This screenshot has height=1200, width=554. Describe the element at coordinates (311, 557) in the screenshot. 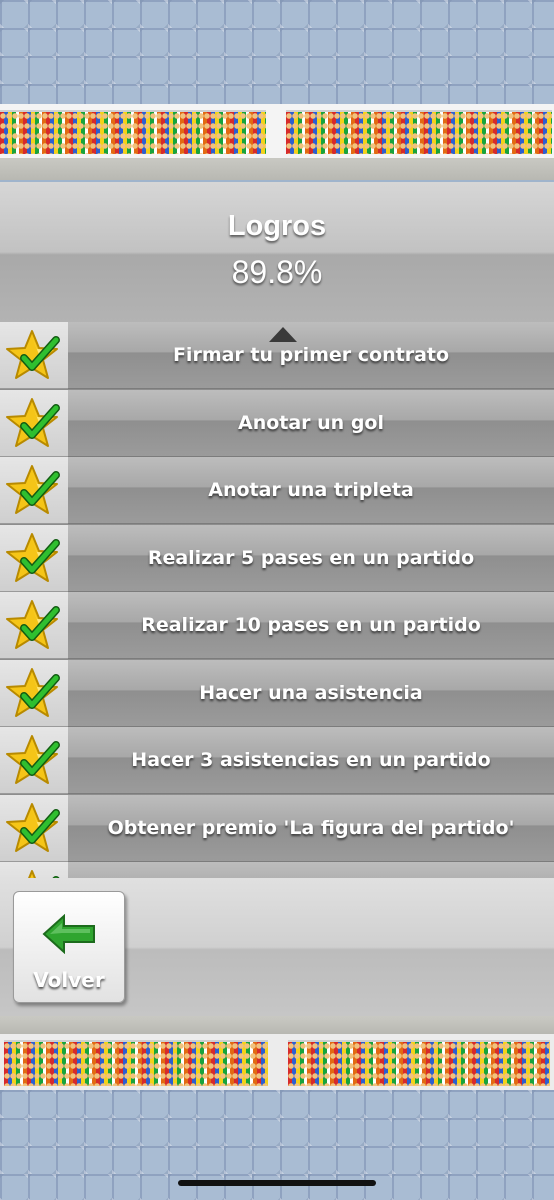

I see `achievement-label: Realizar 5 pases en un partido` at that location.